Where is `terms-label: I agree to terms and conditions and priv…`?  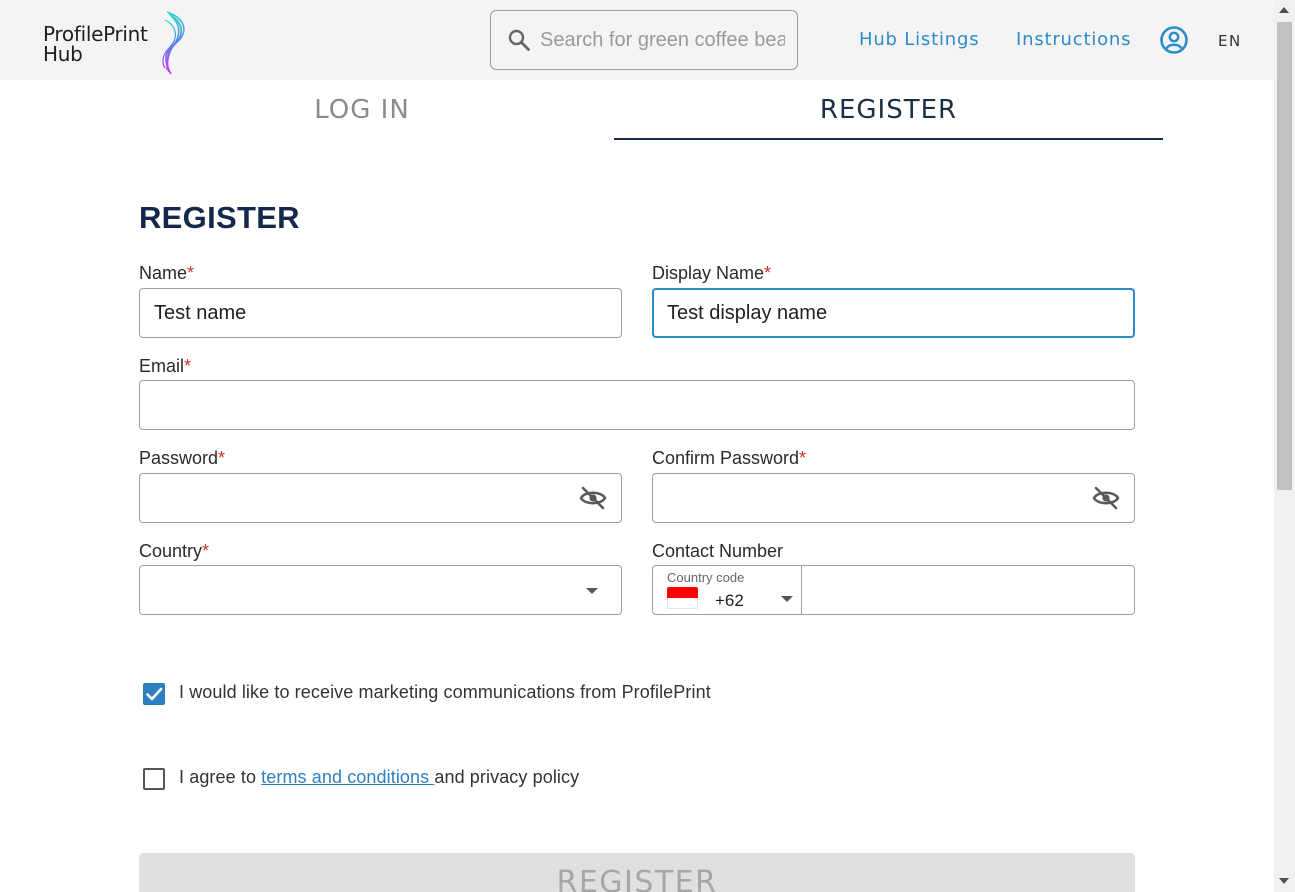 terms-label: I agree to terms and conditions and priv… is located at coordinates (379, 777).